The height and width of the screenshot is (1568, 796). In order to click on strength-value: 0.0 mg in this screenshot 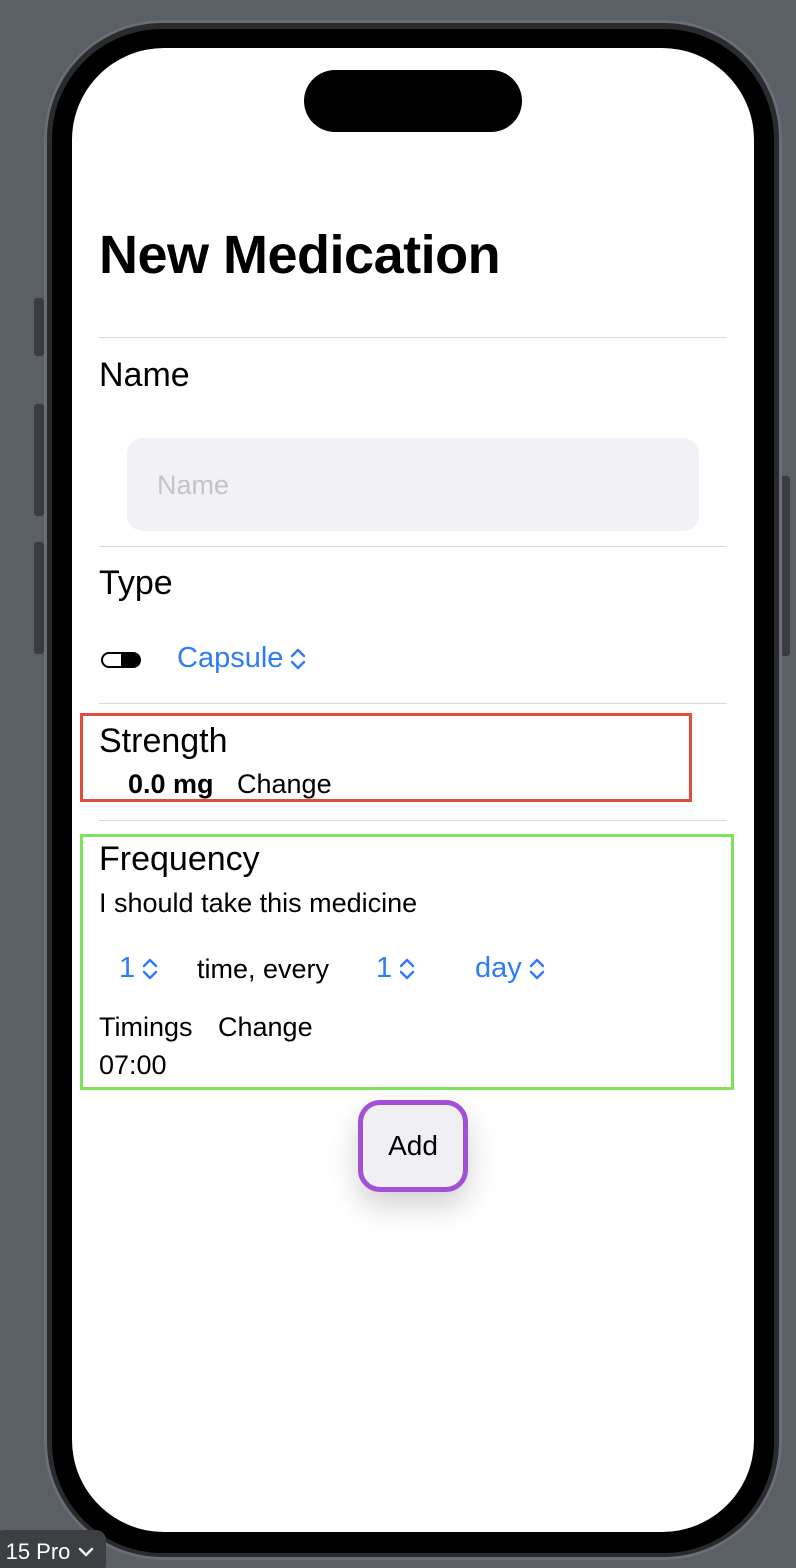, I will do `click(171, 784)`.